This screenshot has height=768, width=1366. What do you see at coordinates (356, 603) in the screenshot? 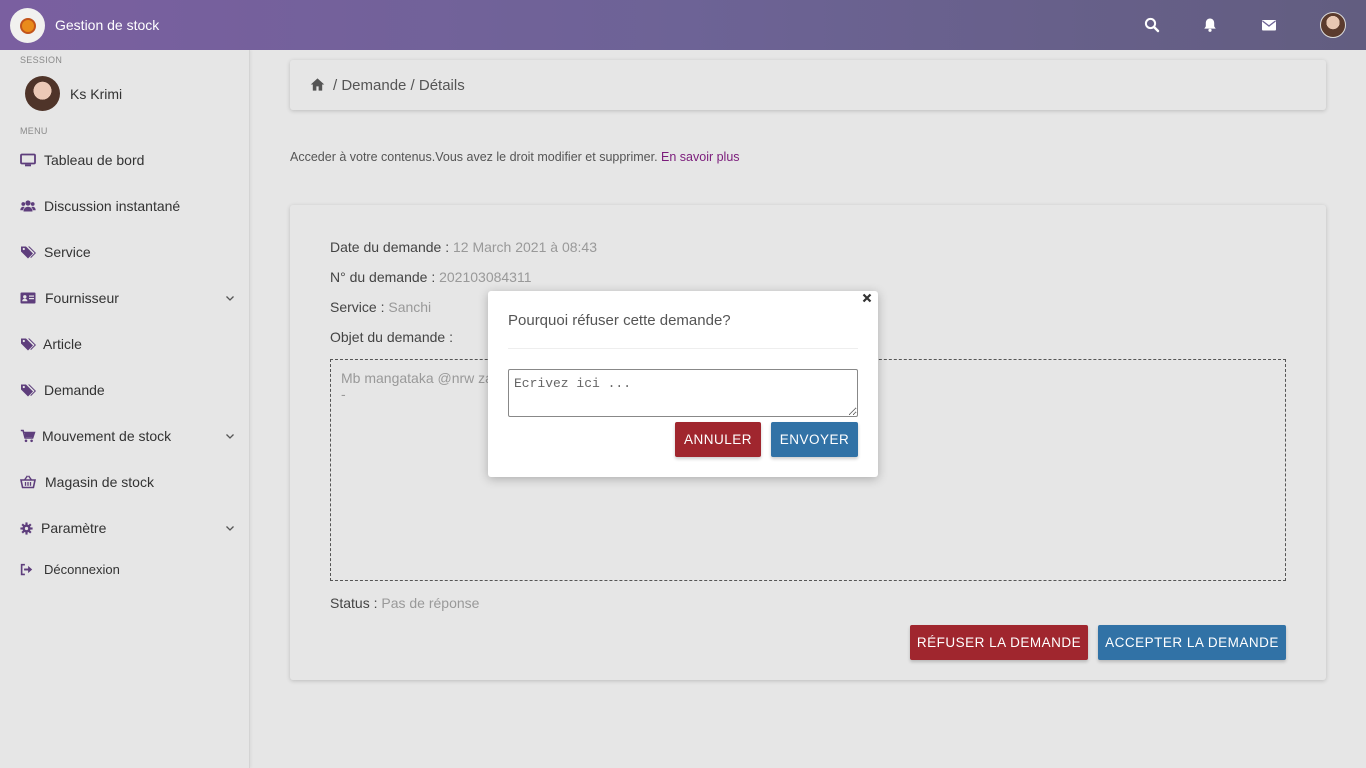
I see `status-label: Status :` at bounding box center [356, 603].